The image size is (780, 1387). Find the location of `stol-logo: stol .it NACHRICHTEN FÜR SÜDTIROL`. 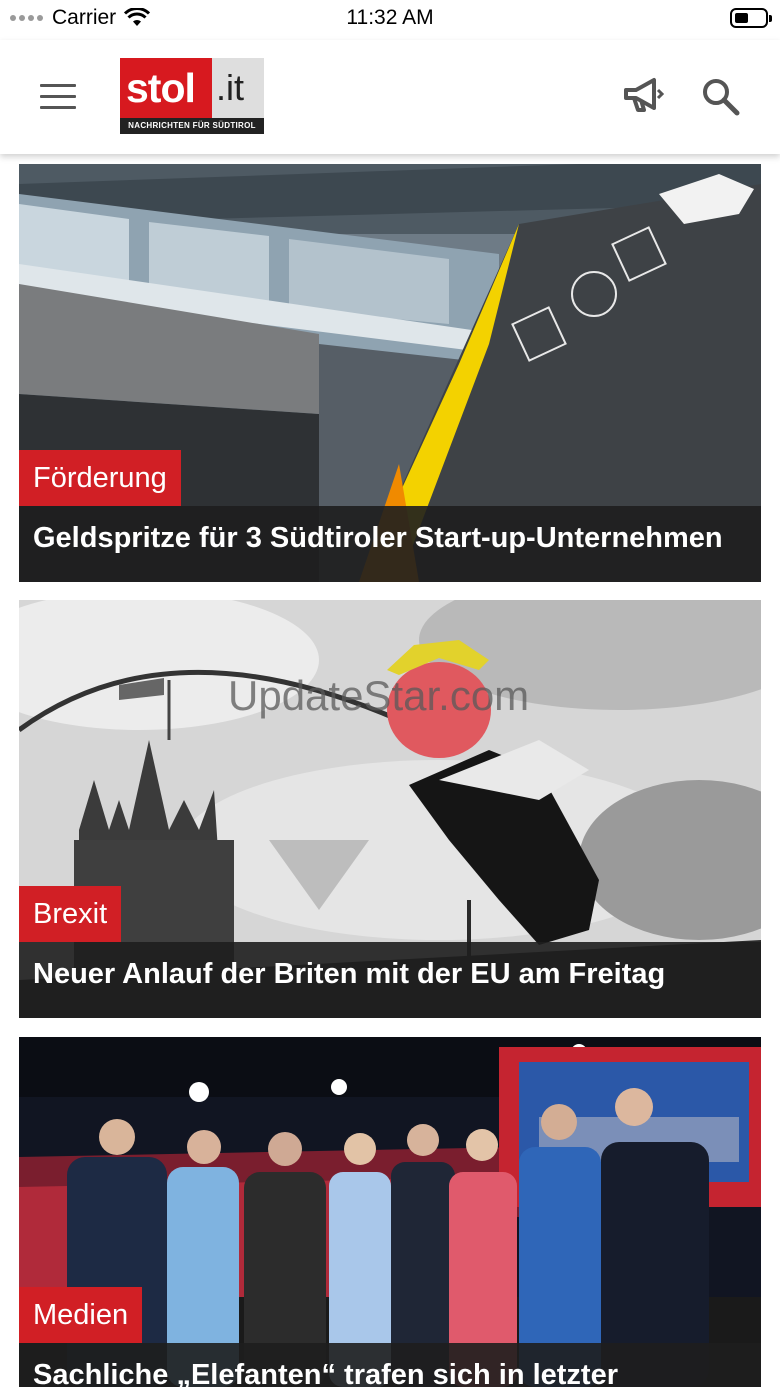

stol-logo: stol .it NACHRICHTEN FÜR SÜDTIROL is located at coordinates (192, 96).